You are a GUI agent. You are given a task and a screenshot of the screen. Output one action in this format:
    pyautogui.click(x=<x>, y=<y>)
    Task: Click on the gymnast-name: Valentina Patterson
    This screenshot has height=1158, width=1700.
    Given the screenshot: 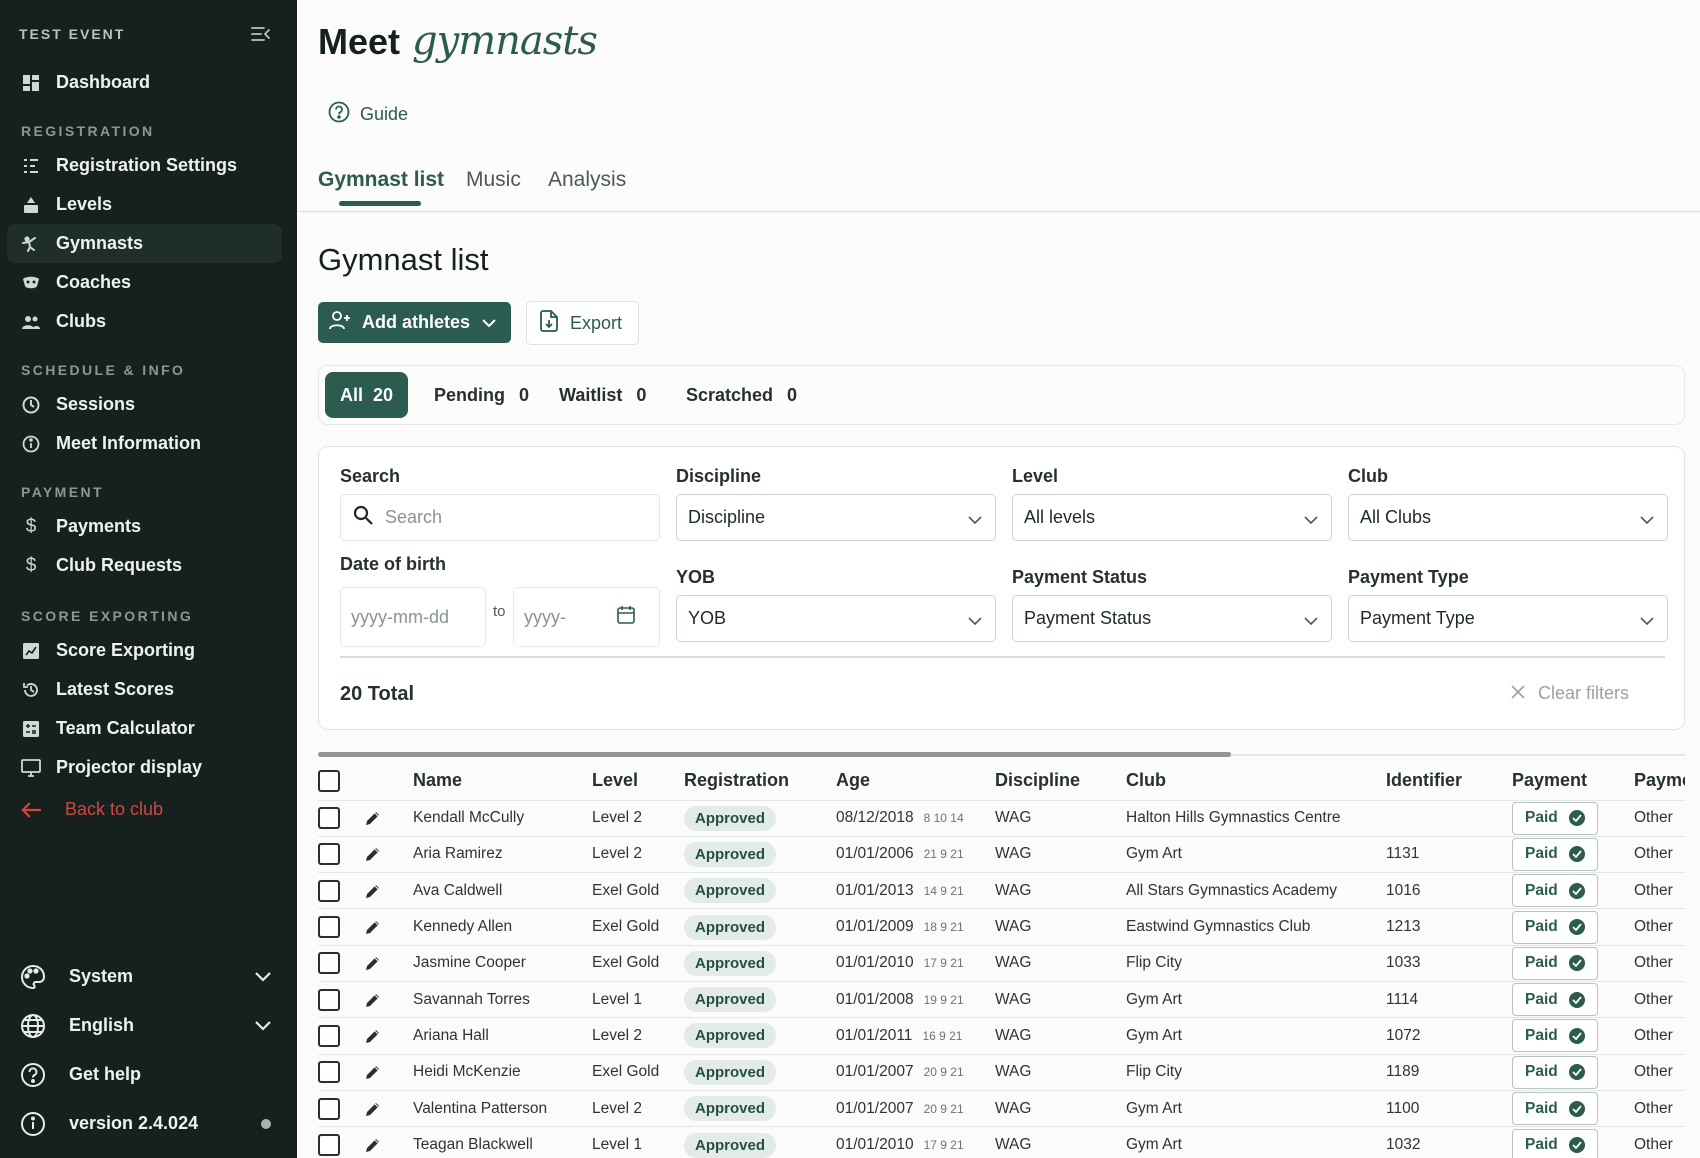 What is the action you would take?
    pyautogui.click(x=502, y=1108)
    